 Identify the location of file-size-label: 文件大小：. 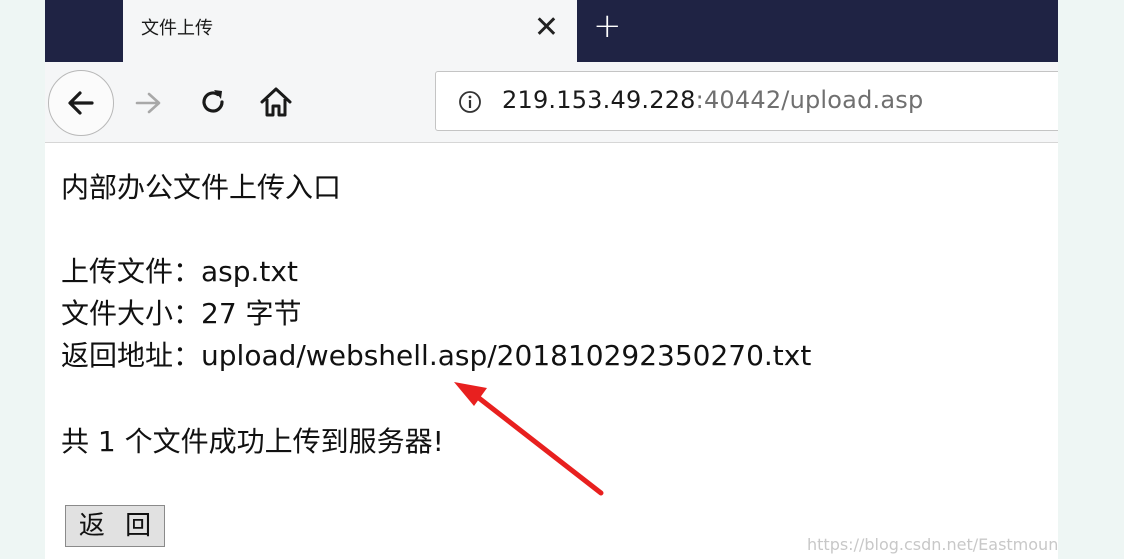
(131, 313).